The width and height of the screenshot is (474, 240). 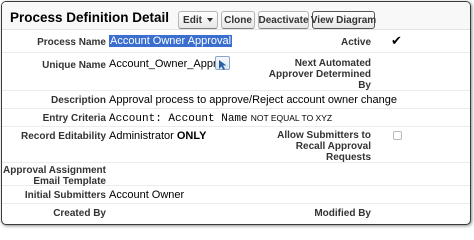 What do you see at coordinates (342, 213) in the screenshot?
I see `modified-by-label: Modified By` at bounding box center [342, 213].